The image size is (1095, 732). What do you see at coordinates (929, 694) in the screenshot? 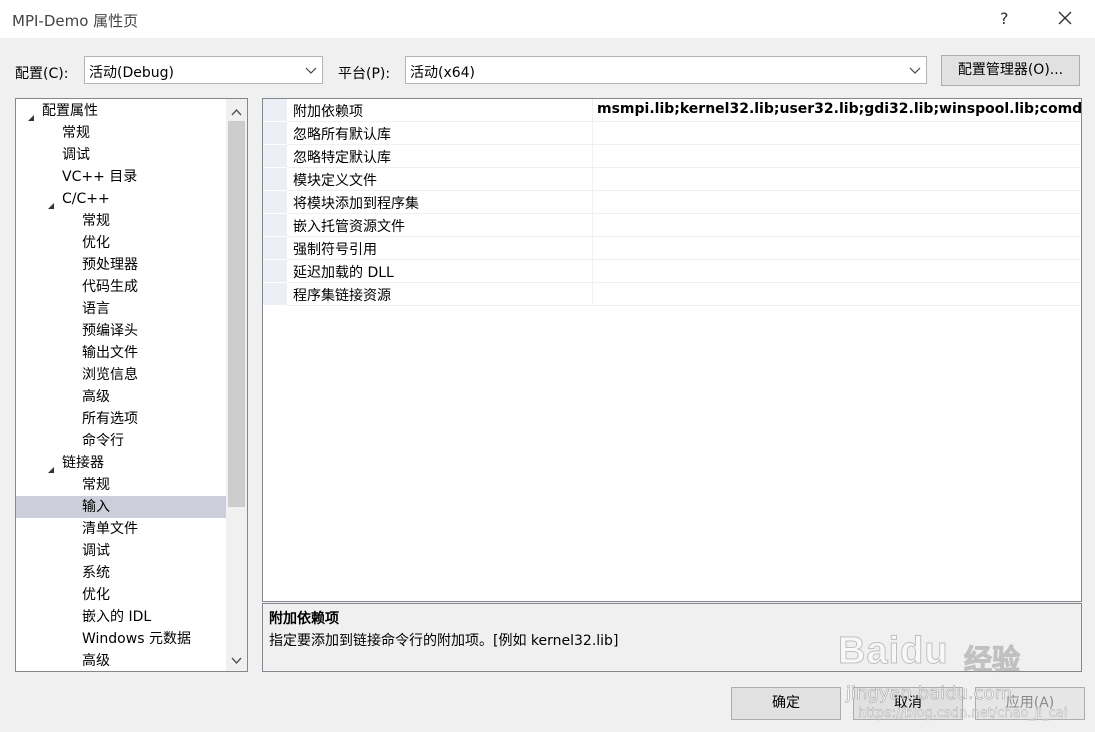
I see `watermark-url: jingyan.baidu.com` at bounding box center [929, 694].